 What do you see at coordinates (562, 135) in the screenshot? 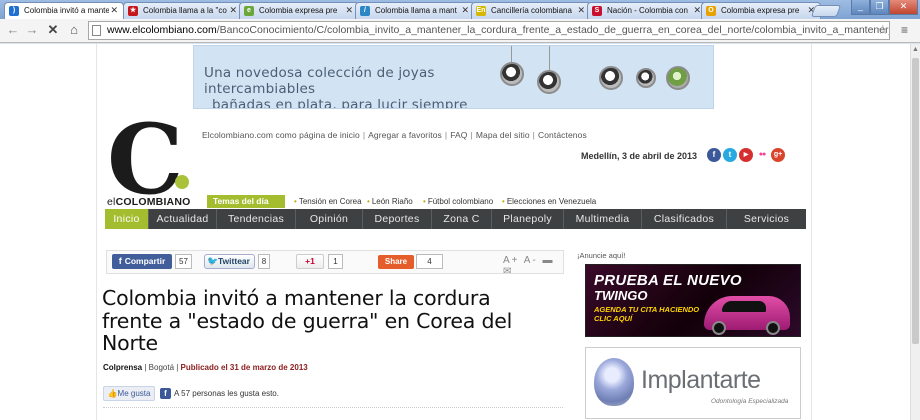
I see `link-contact: Contáctenos` at bounding box center [562, 135].